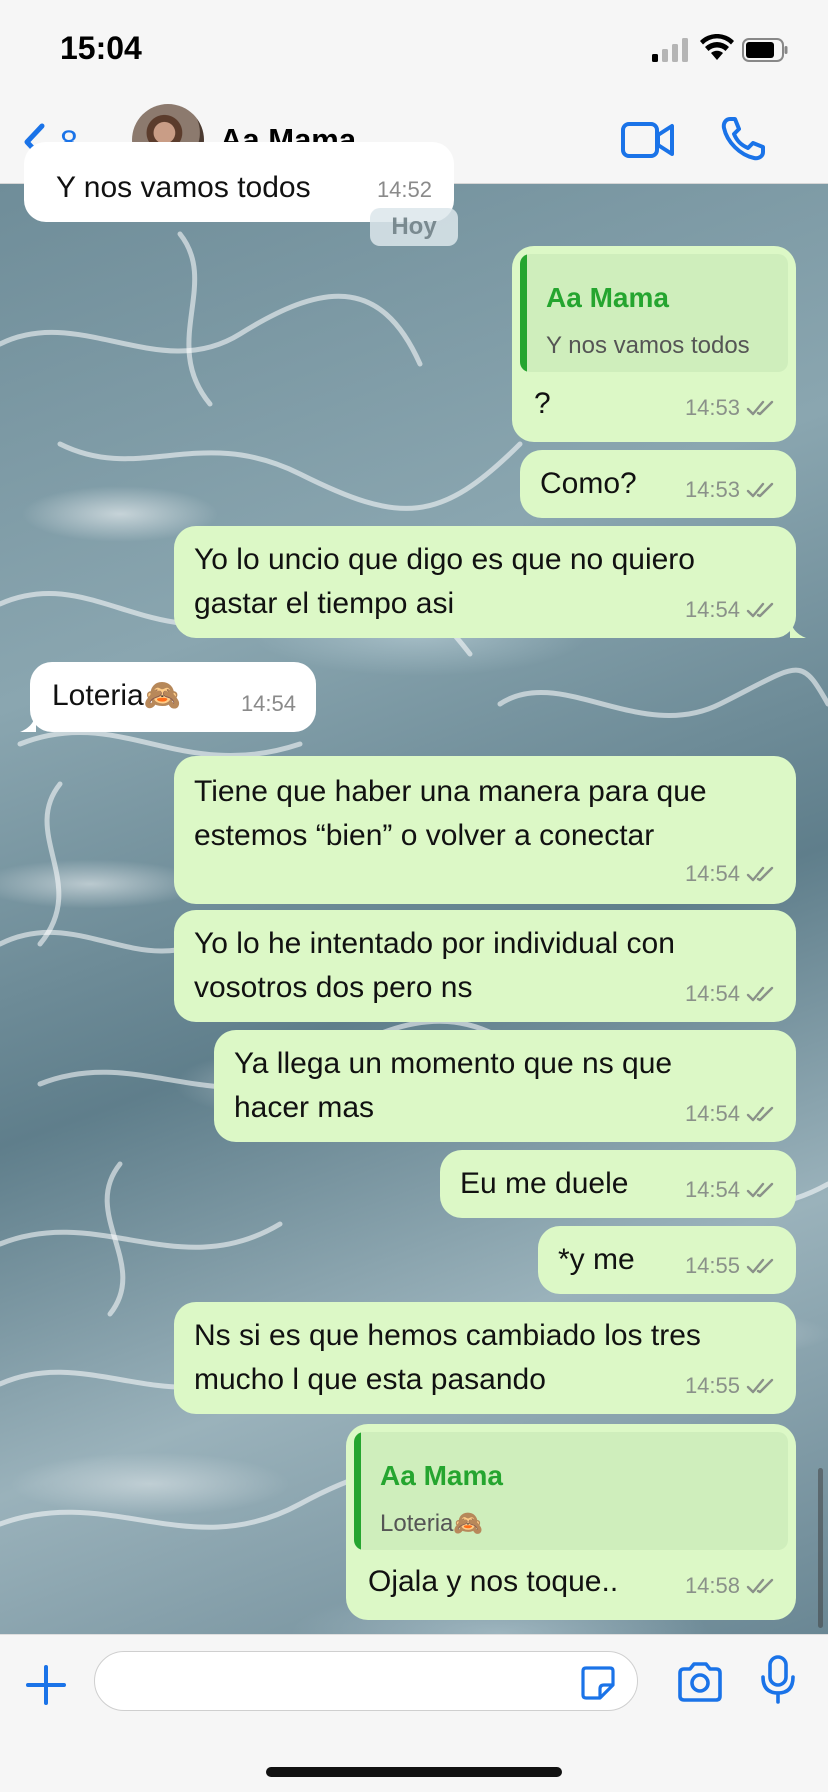  What do you see at coordinates (765, 50) in the screenshot?
I see `battery-icon` at bounding box center [765, 50].